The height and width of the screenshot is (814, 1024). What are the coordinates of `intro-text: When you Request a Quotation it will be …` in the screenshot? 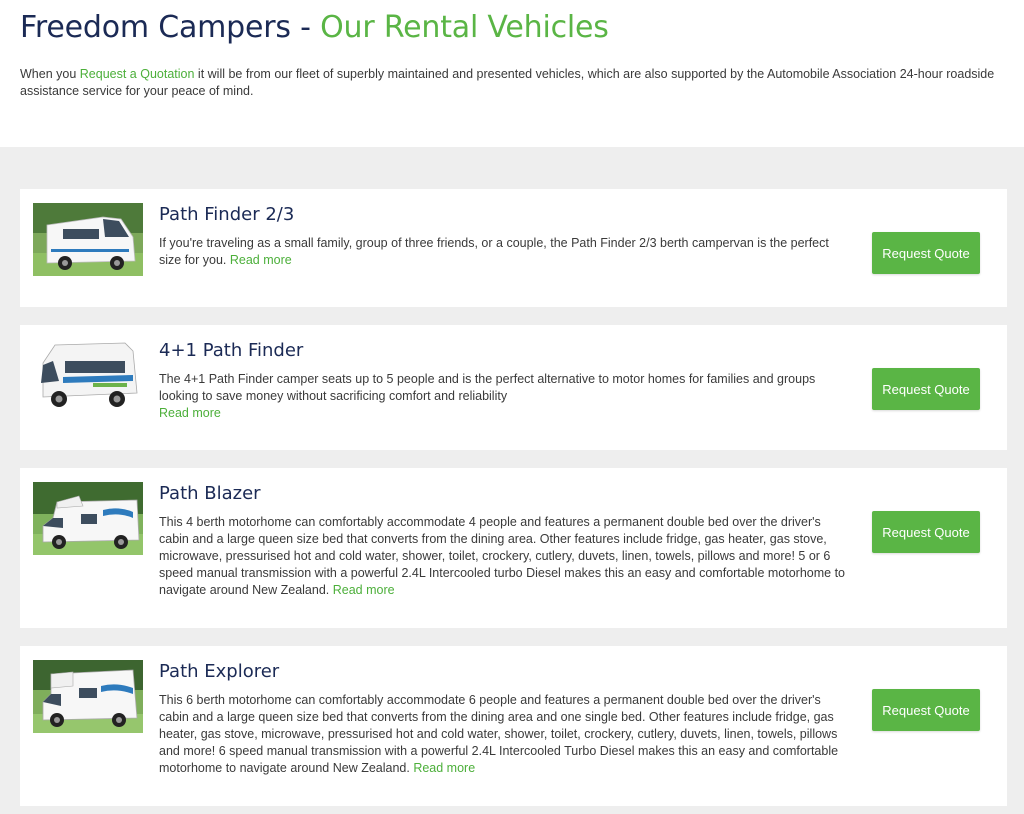 It's located at (515, 83).